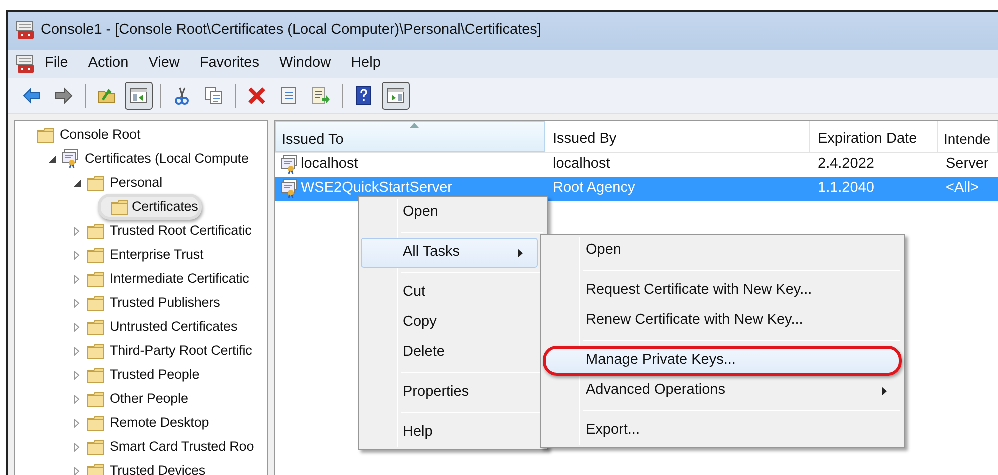 The image size is (998, 475). What do you see at coordinates (160, 423) in the screenshot?
I see `tree-item: Remote Desktop` at bounding box center [160, 423].